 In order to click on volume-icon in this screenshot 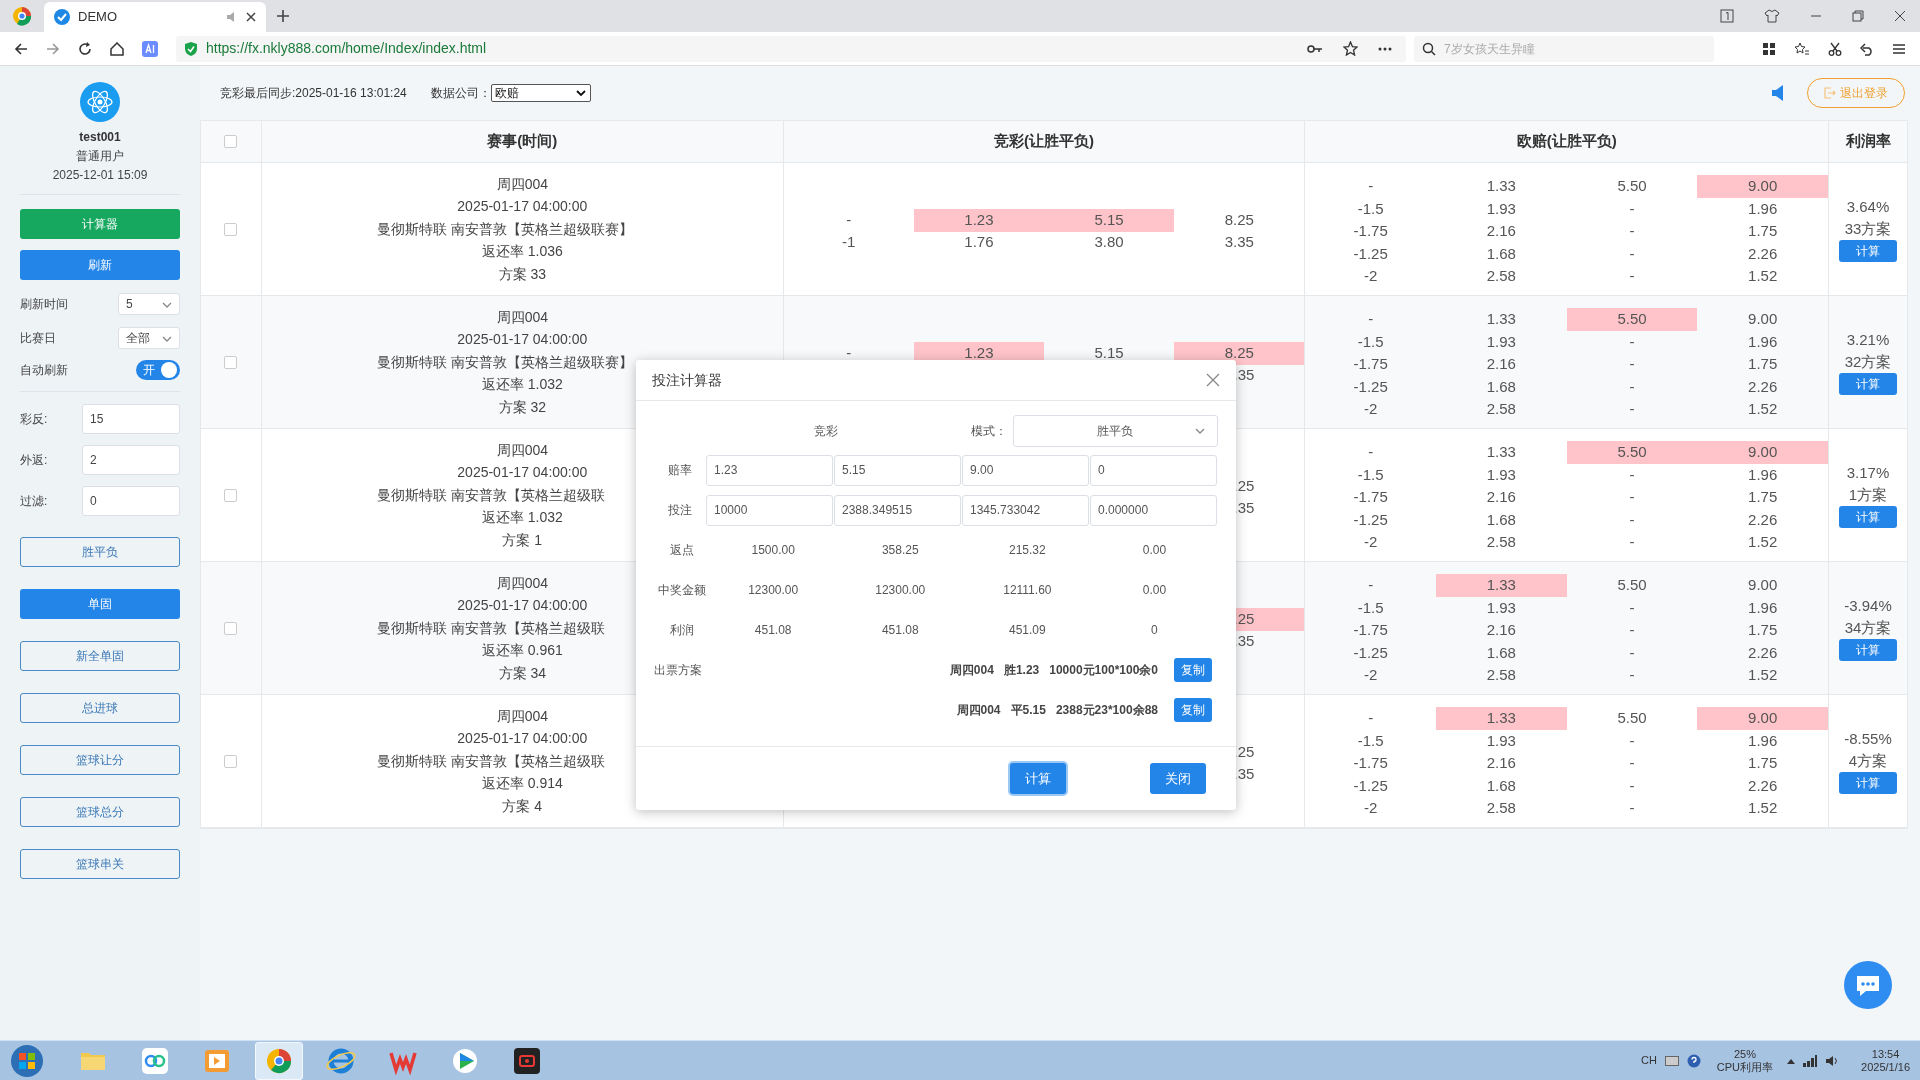, I will do `click(1832, 1060)`.